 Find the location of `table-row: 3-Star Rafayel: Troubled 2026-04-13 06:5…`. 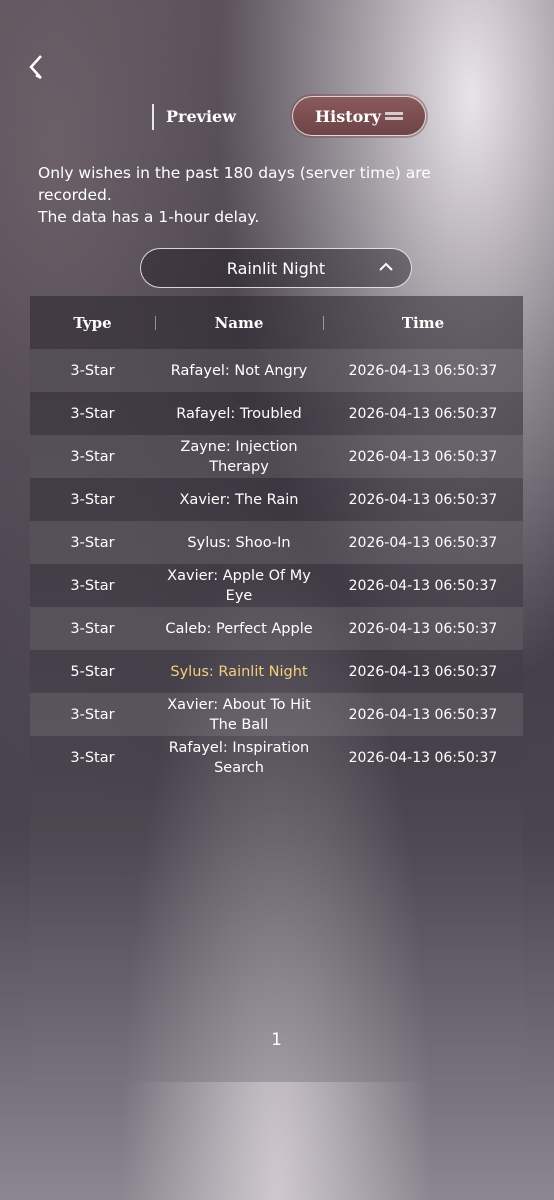

table-row: 3-Star Rafayel: Troubled 2026-04-13 06:5… is located at coordinates (276, 413).